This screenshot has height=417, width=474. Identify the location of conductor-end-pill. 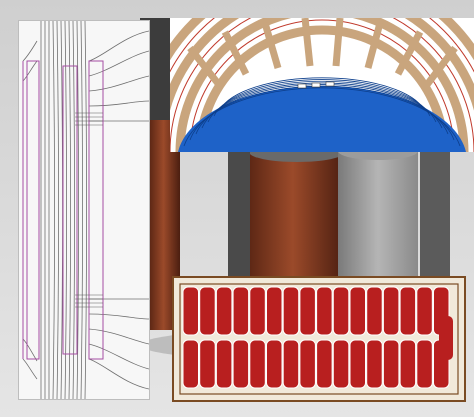
(446, 338).